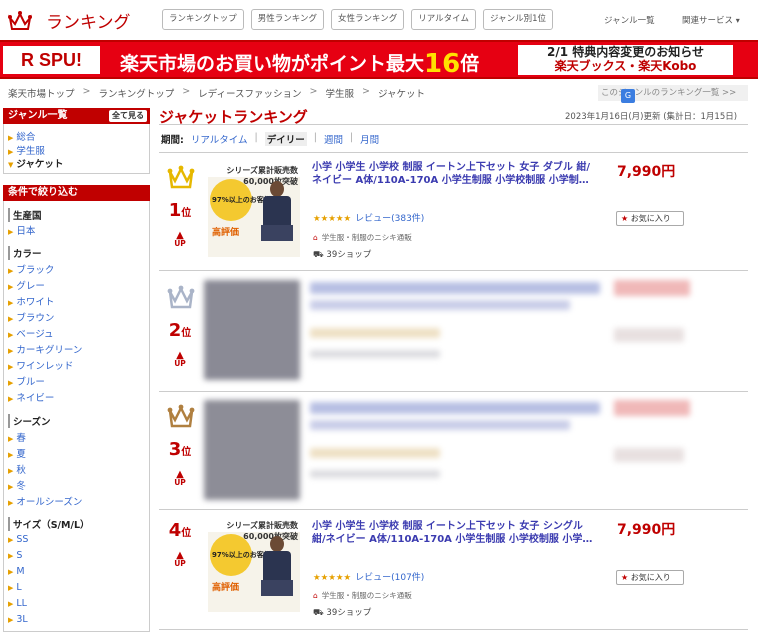 This screenshot has height=632, width=758. What do you see at coordinates (349, 255) in the screenshot?
I see `shop-count-label: 39ショップ` at bounding box center [349, 255].